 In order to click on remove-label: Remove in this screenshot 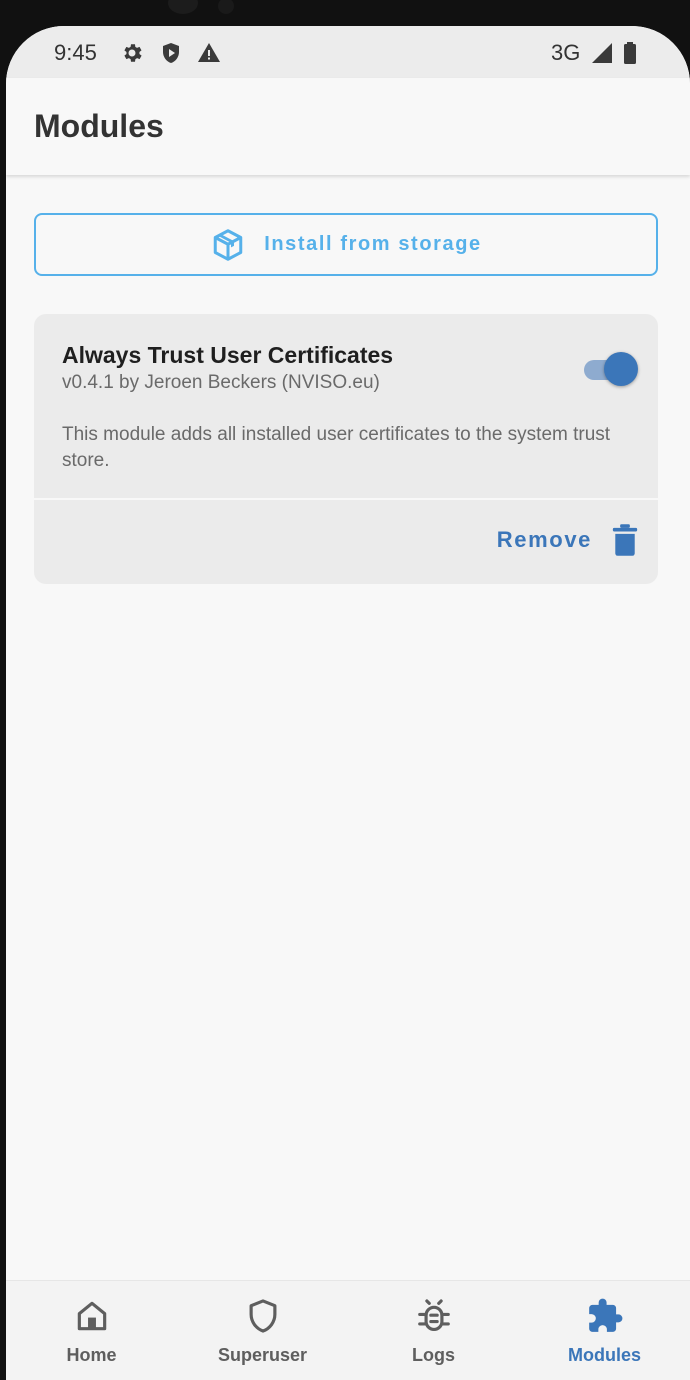, I will do `click(544, 539)`.